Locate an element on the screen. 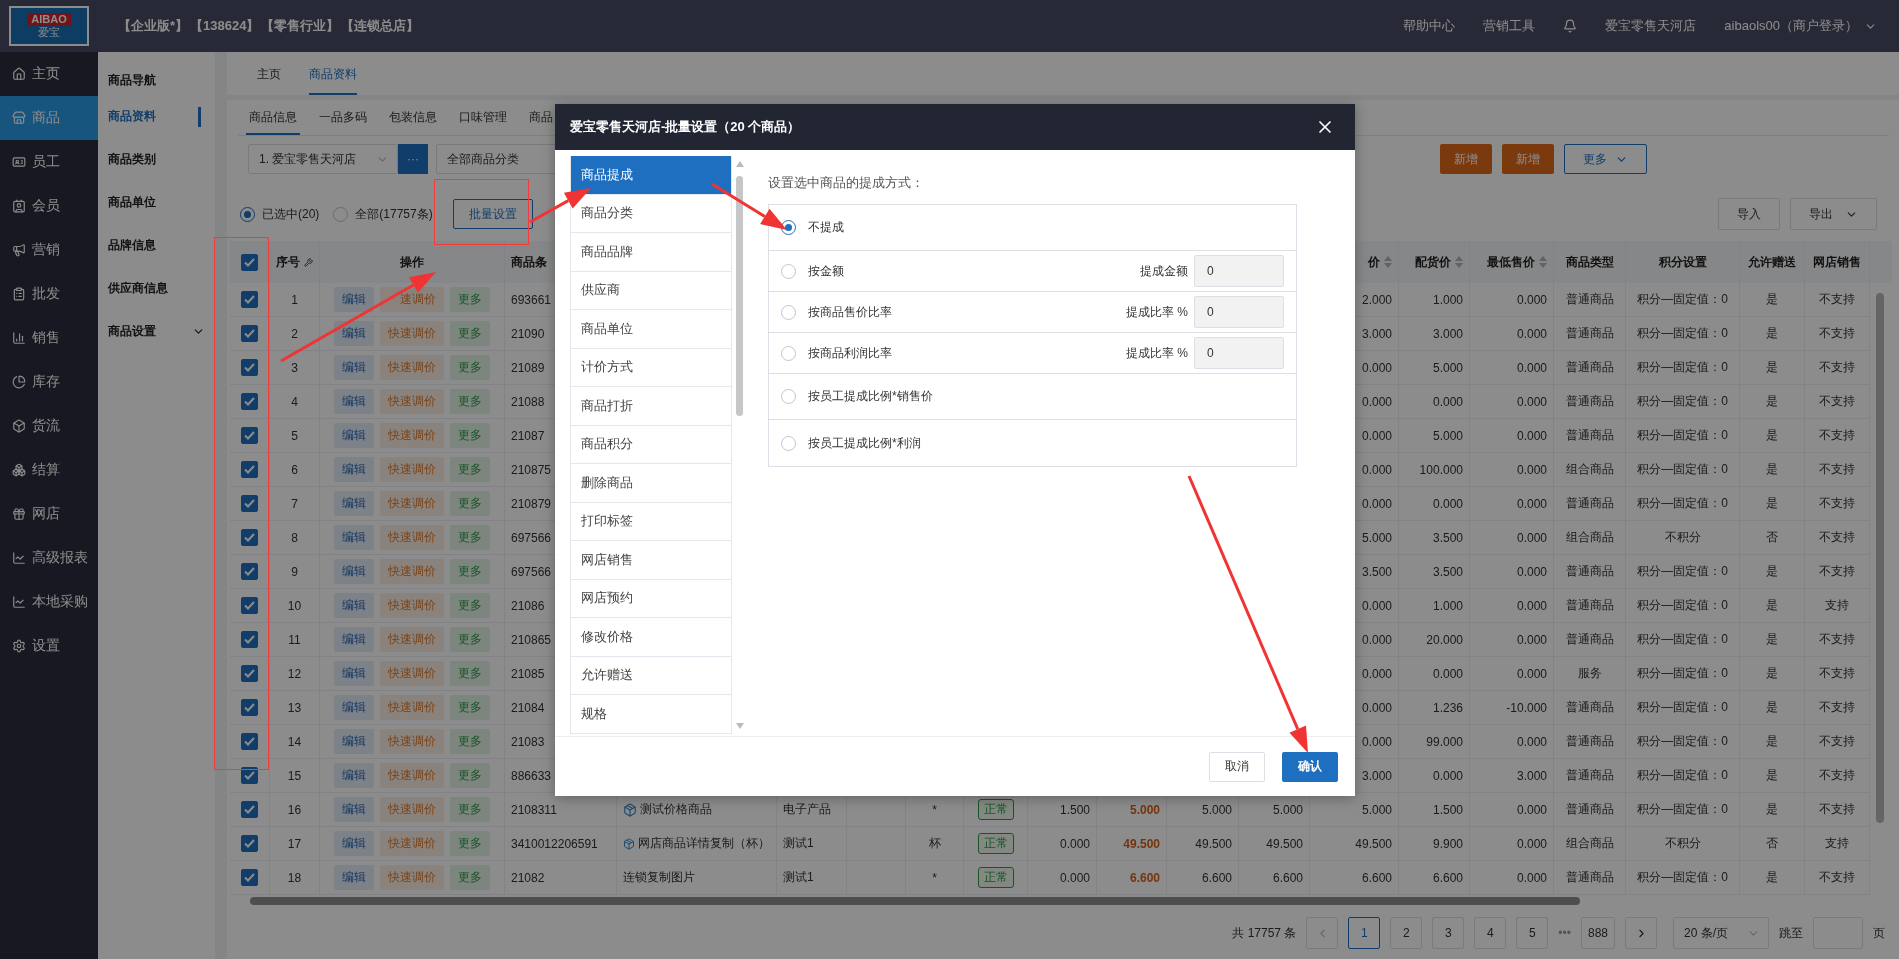 This screenshot has height=959, width=1899. more-options-button: ··· is located at coordinates (413, 159).